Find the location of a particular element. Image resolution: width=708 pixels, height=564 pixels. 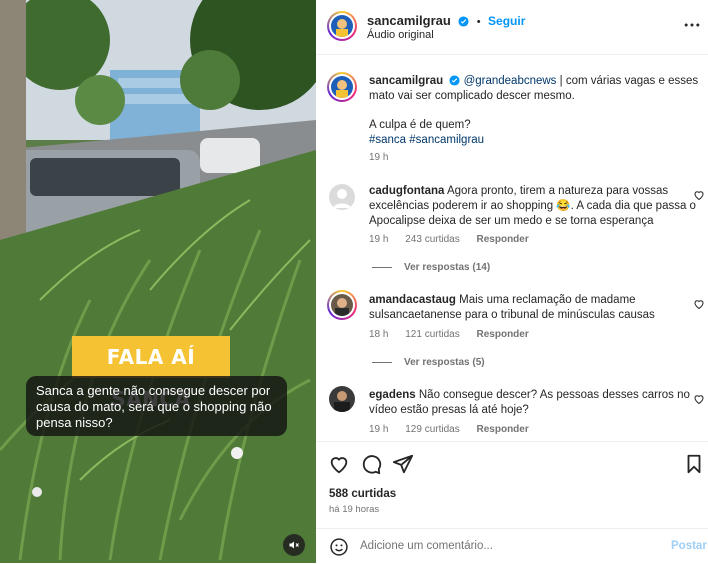

mute-button is located at coordinates (294, 545).